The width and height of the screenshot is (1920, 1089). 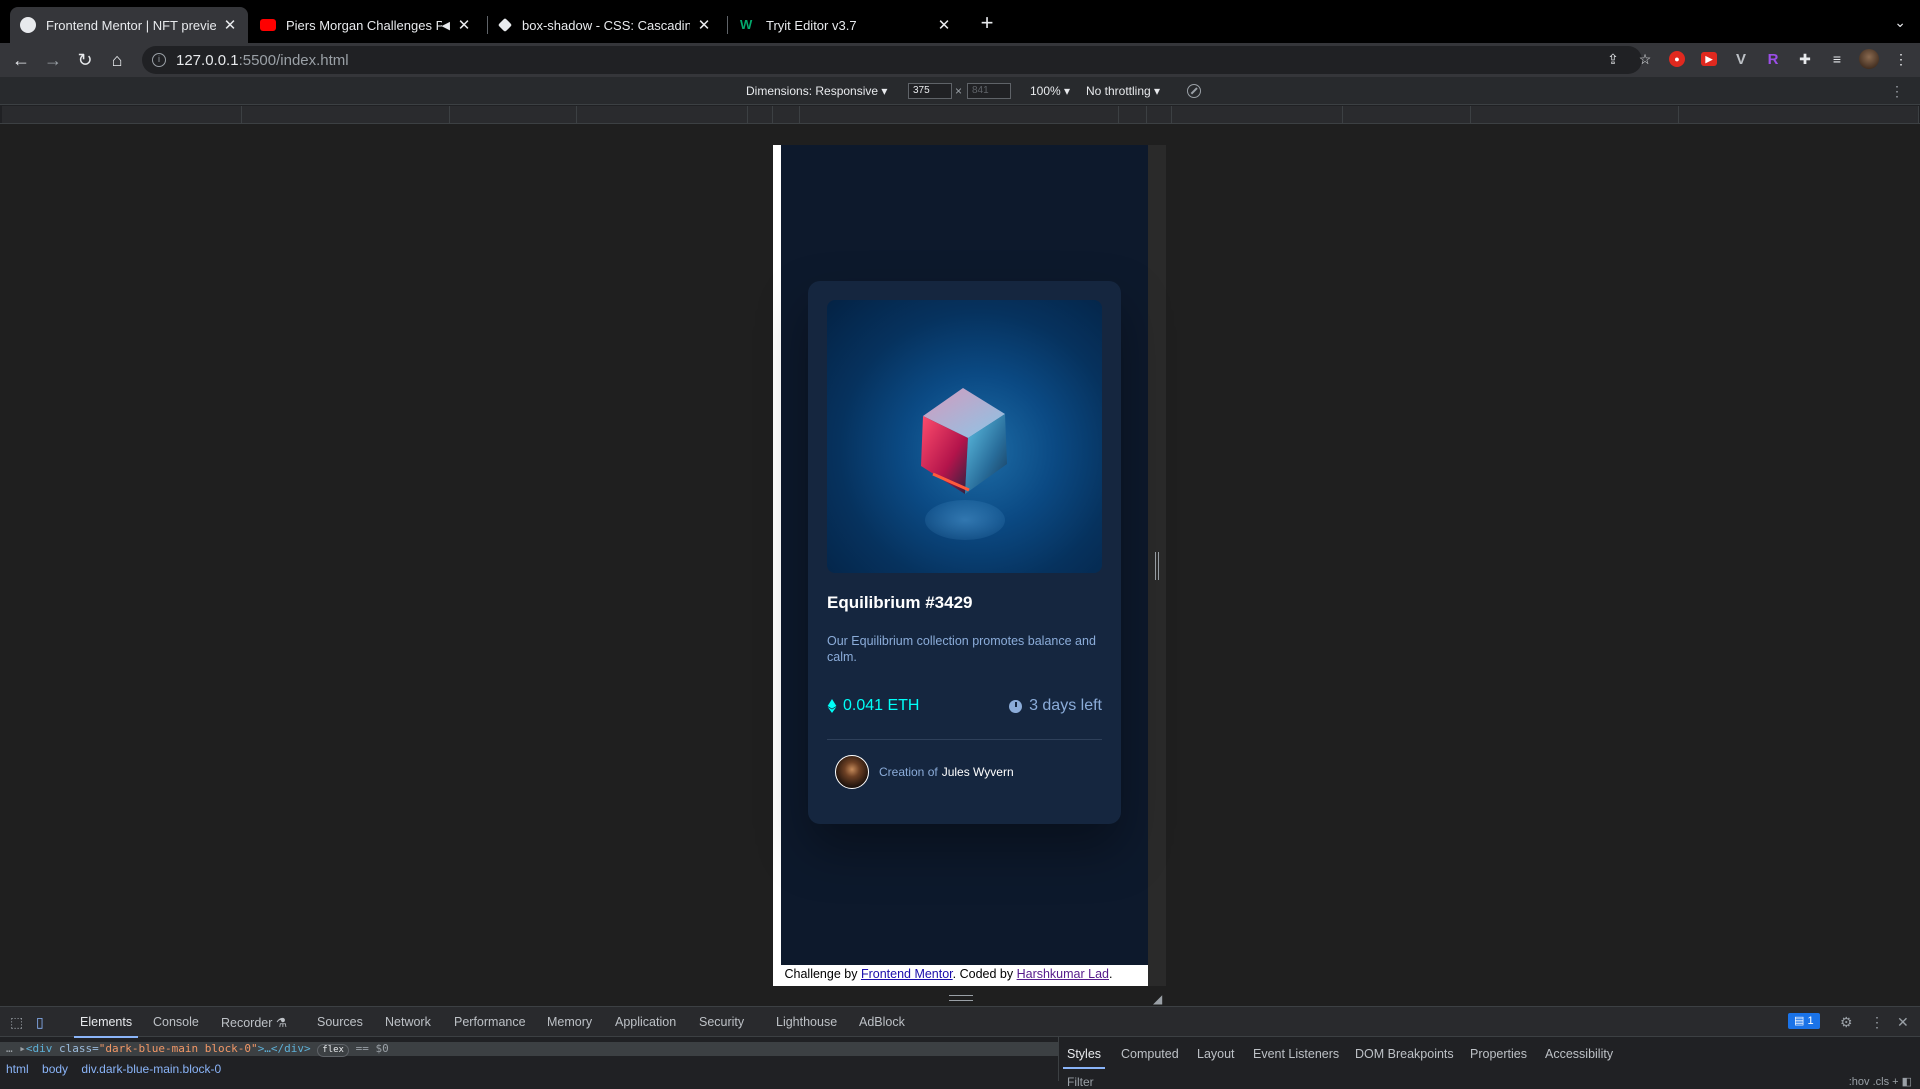 I want to click on tab-properties: Properties, so click(x=1498, y=1054).